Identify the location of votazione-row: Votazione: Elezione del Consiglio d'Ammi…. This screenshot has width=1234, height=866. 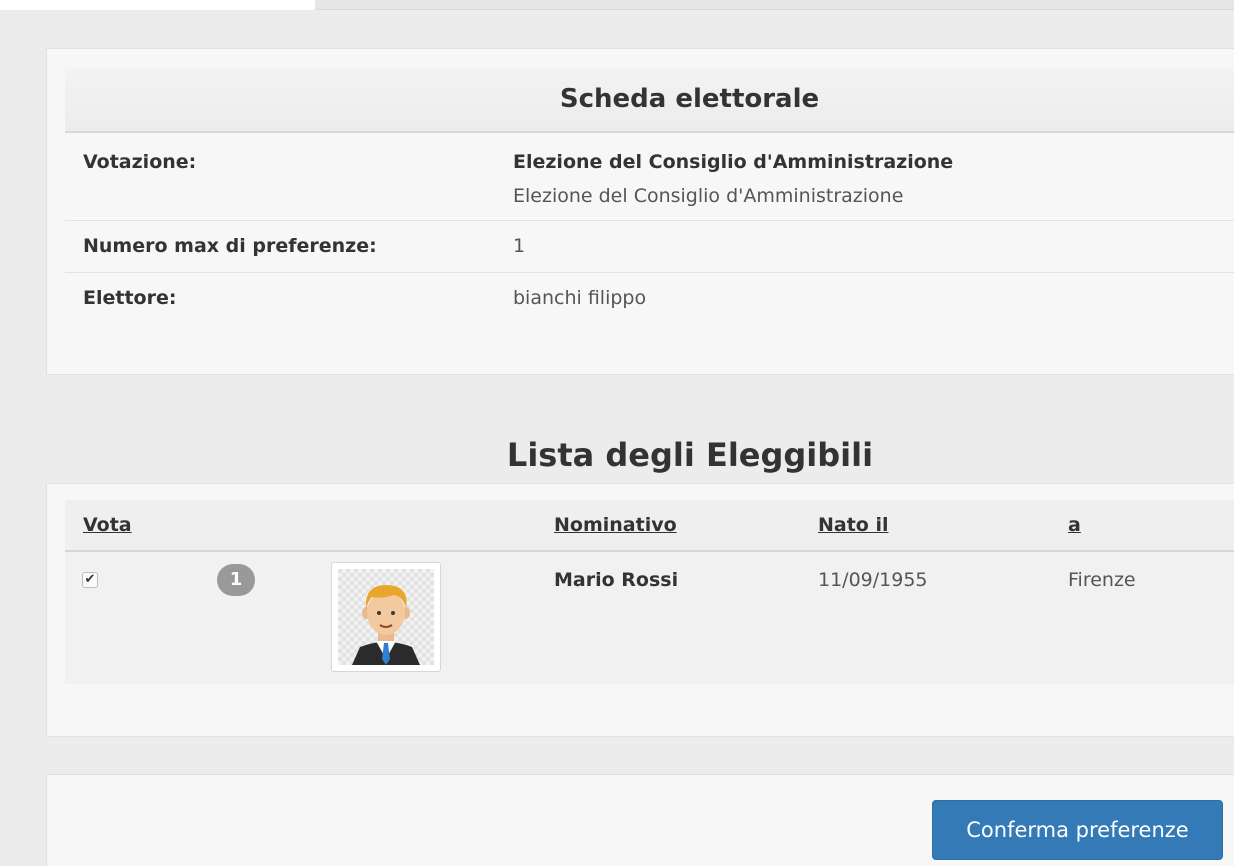
(649, 178).